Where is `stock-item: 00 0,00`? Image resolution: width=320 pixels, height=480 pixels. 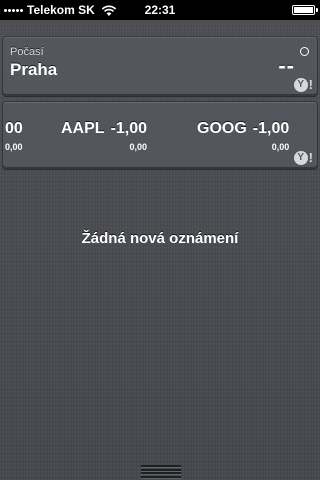
stock-item: 00 0,00 is located at coordinates (14, 140).